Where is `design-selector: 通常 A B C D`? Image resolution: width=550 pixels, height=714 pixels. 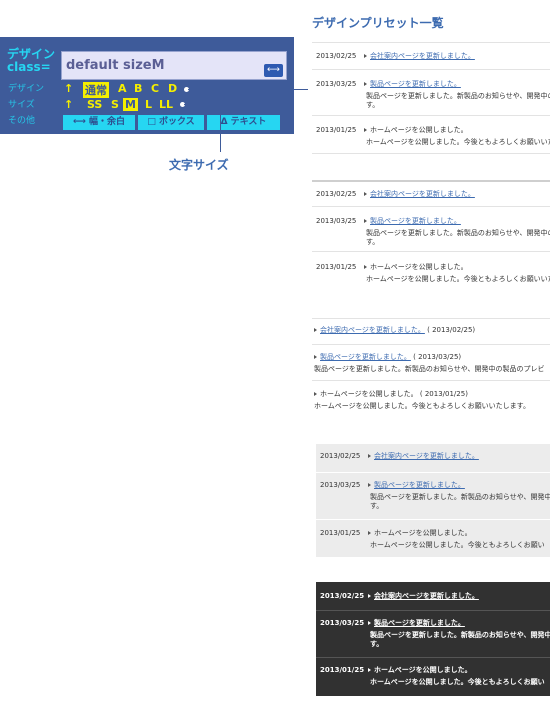
design-selector: 通常 A B C D is located at coordinates (138, 90).